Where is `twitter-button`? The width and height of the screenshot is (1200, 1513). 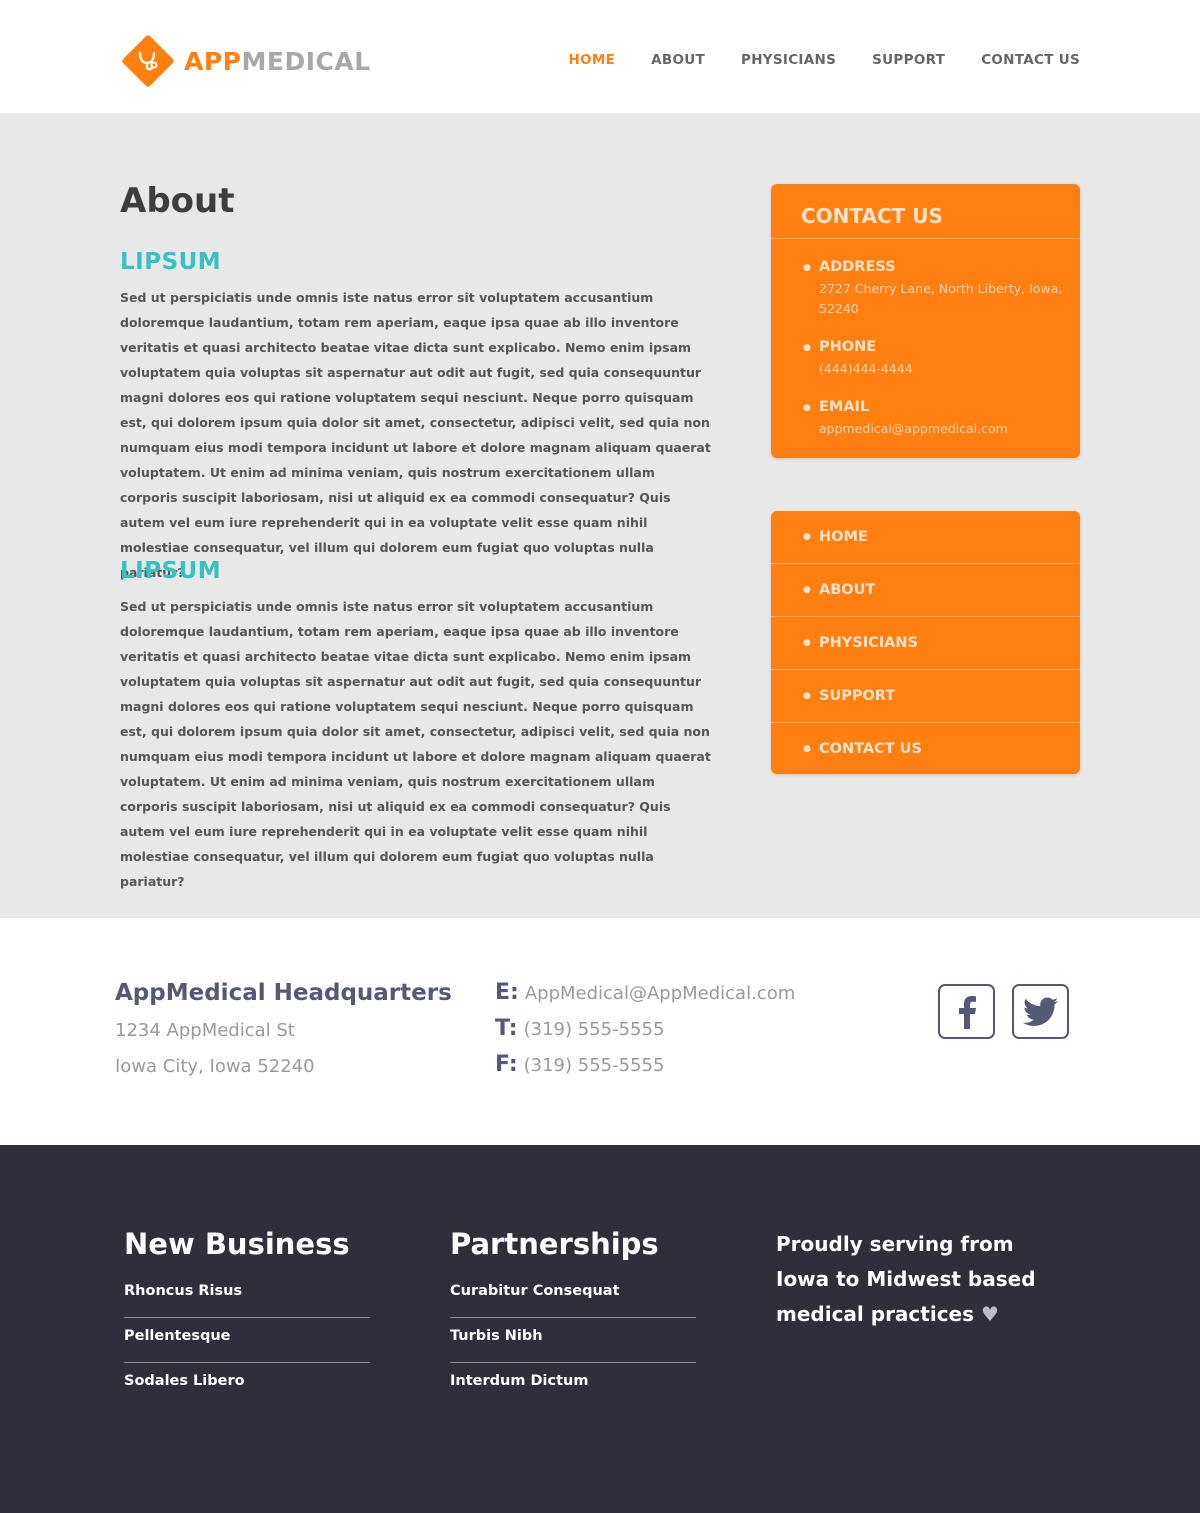
twitter-button is located at coordinates (1040, 1011).